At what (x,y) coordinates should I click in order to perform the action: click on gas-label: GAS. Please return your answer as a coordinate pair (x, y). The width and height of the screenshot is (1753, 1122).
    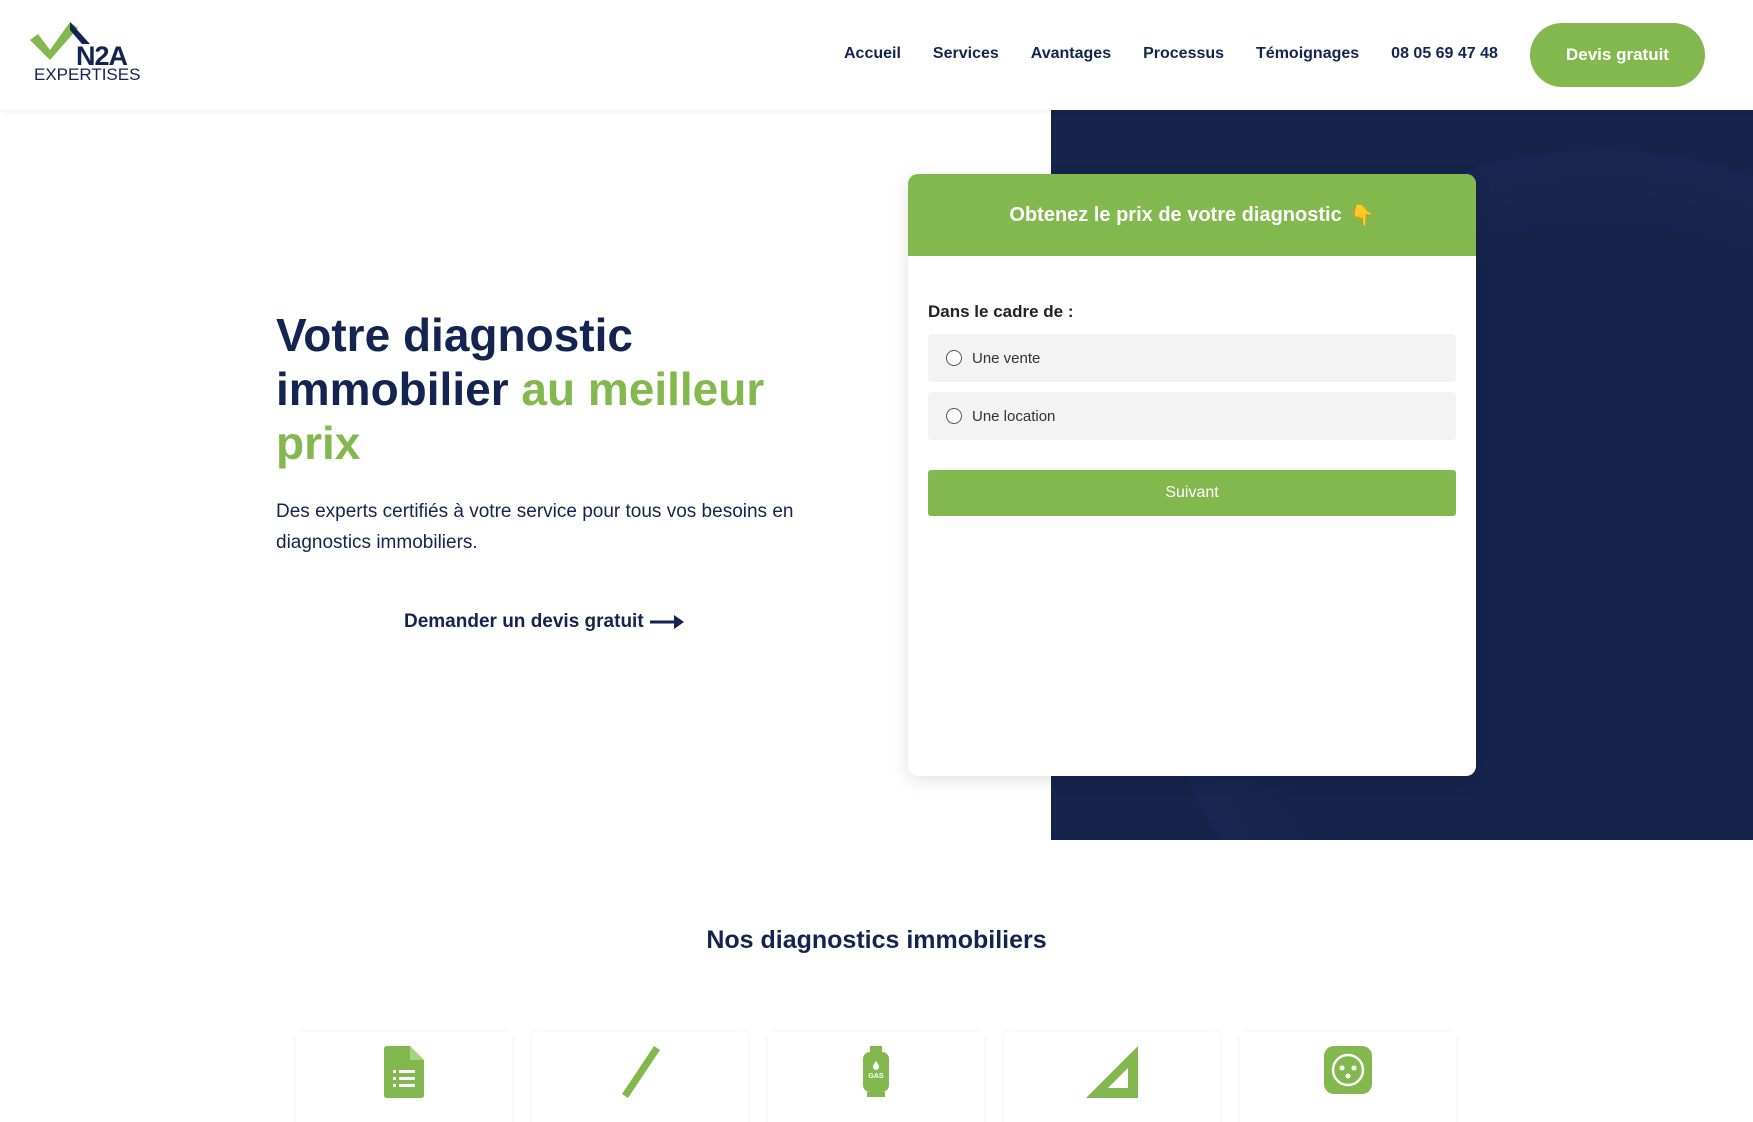
    Looking at the image, I should click on (876, 1076).